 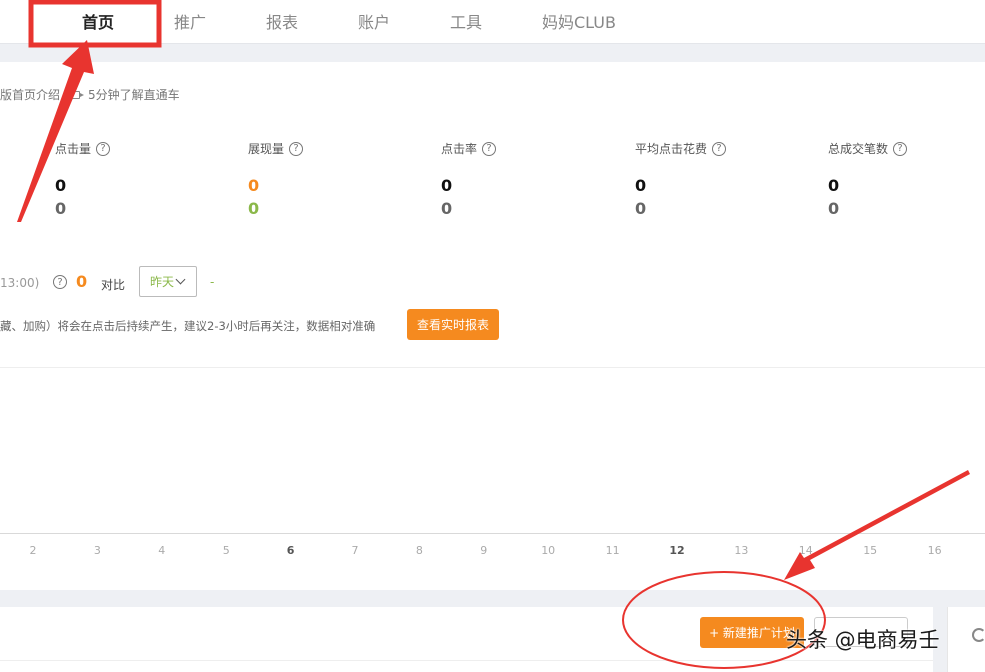 What do you see at coordinates (419, 550) in the screenshot?
I see `chart-tick-label: 8` at bounding box center [419, 550].